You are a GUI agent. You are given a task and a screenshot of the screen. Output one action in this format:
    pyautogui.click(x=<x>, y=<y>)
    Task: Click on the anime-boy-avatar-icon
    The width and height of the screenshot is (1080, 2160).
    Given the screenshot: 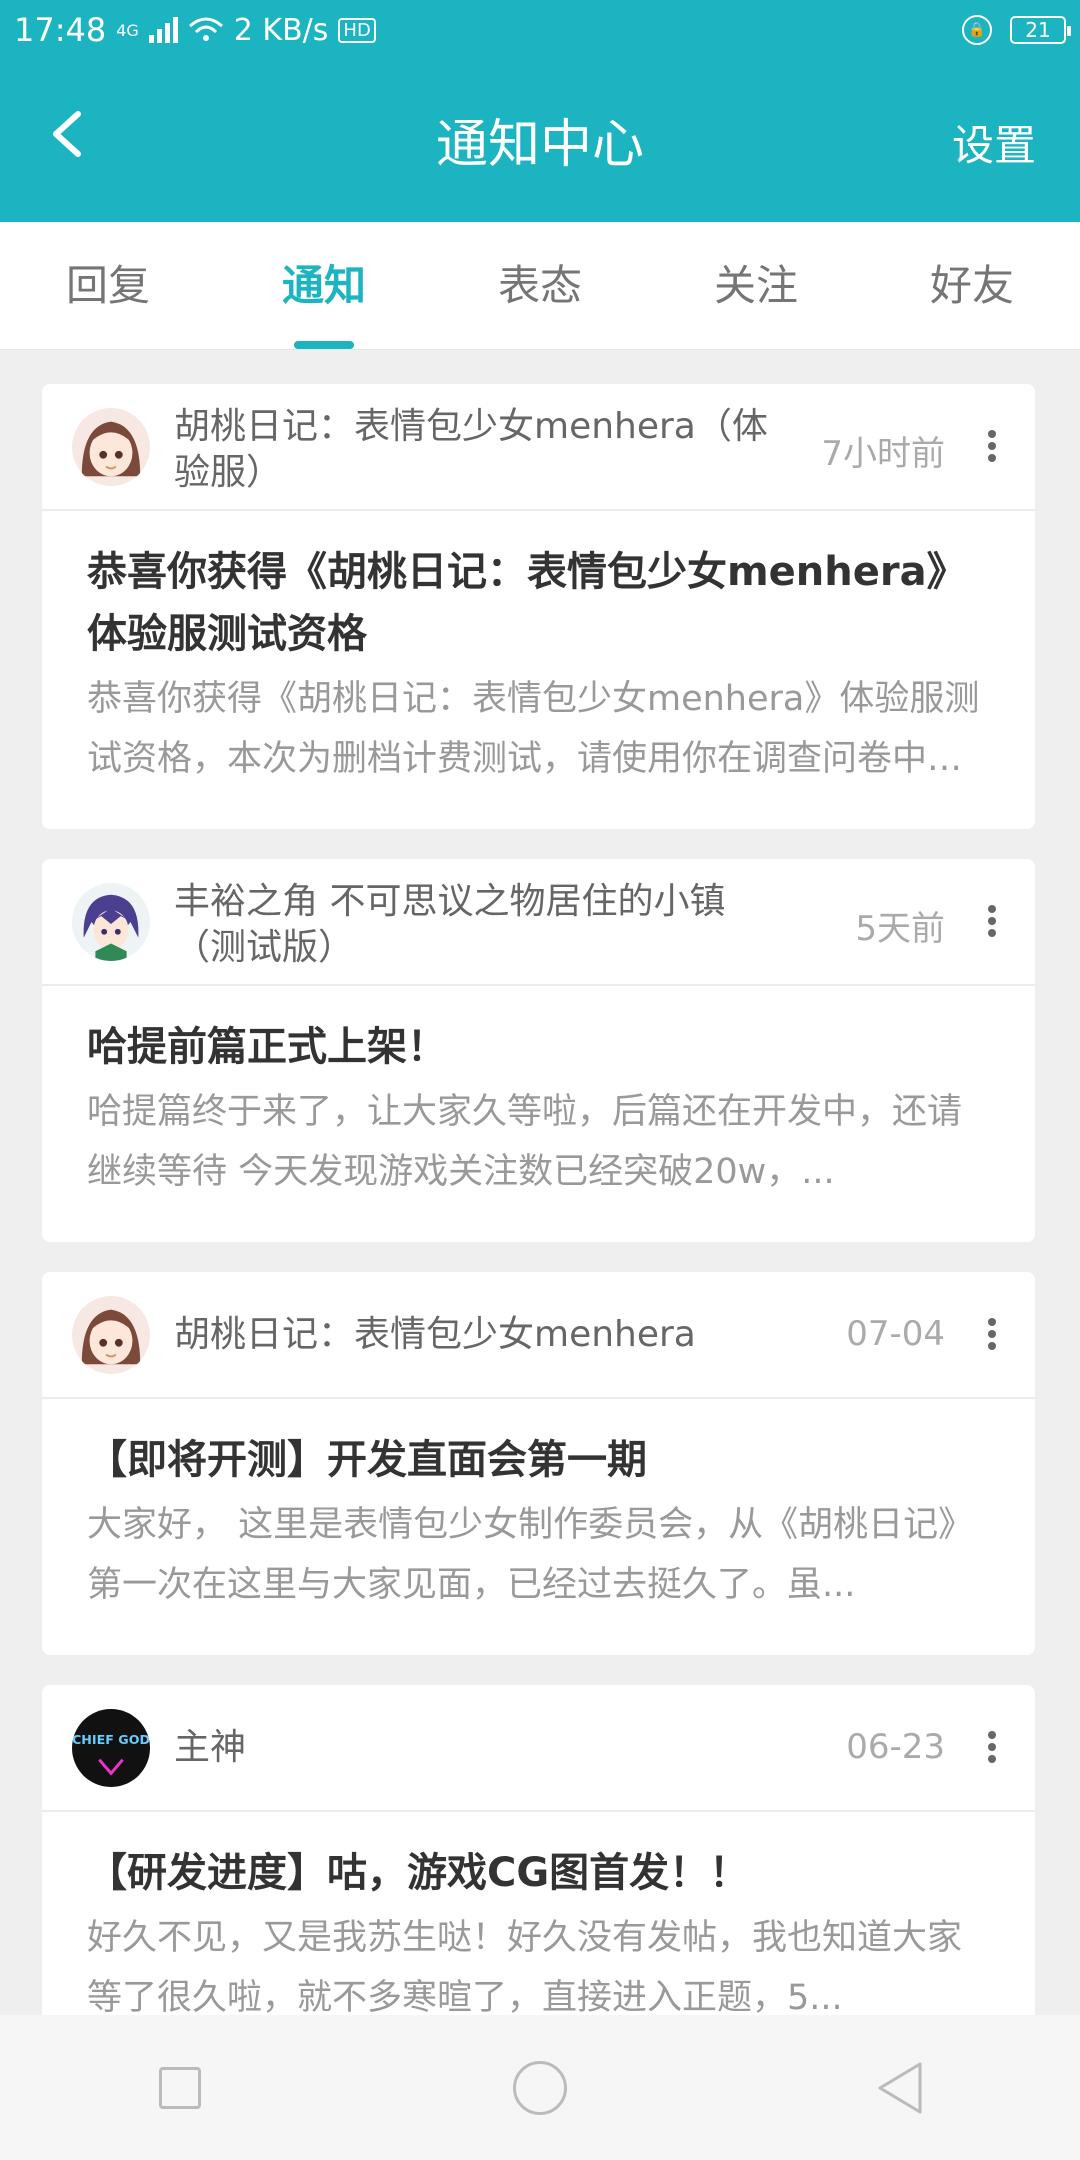 What is the action you would take?
    pyautogui.click(x=111, y=922)
    